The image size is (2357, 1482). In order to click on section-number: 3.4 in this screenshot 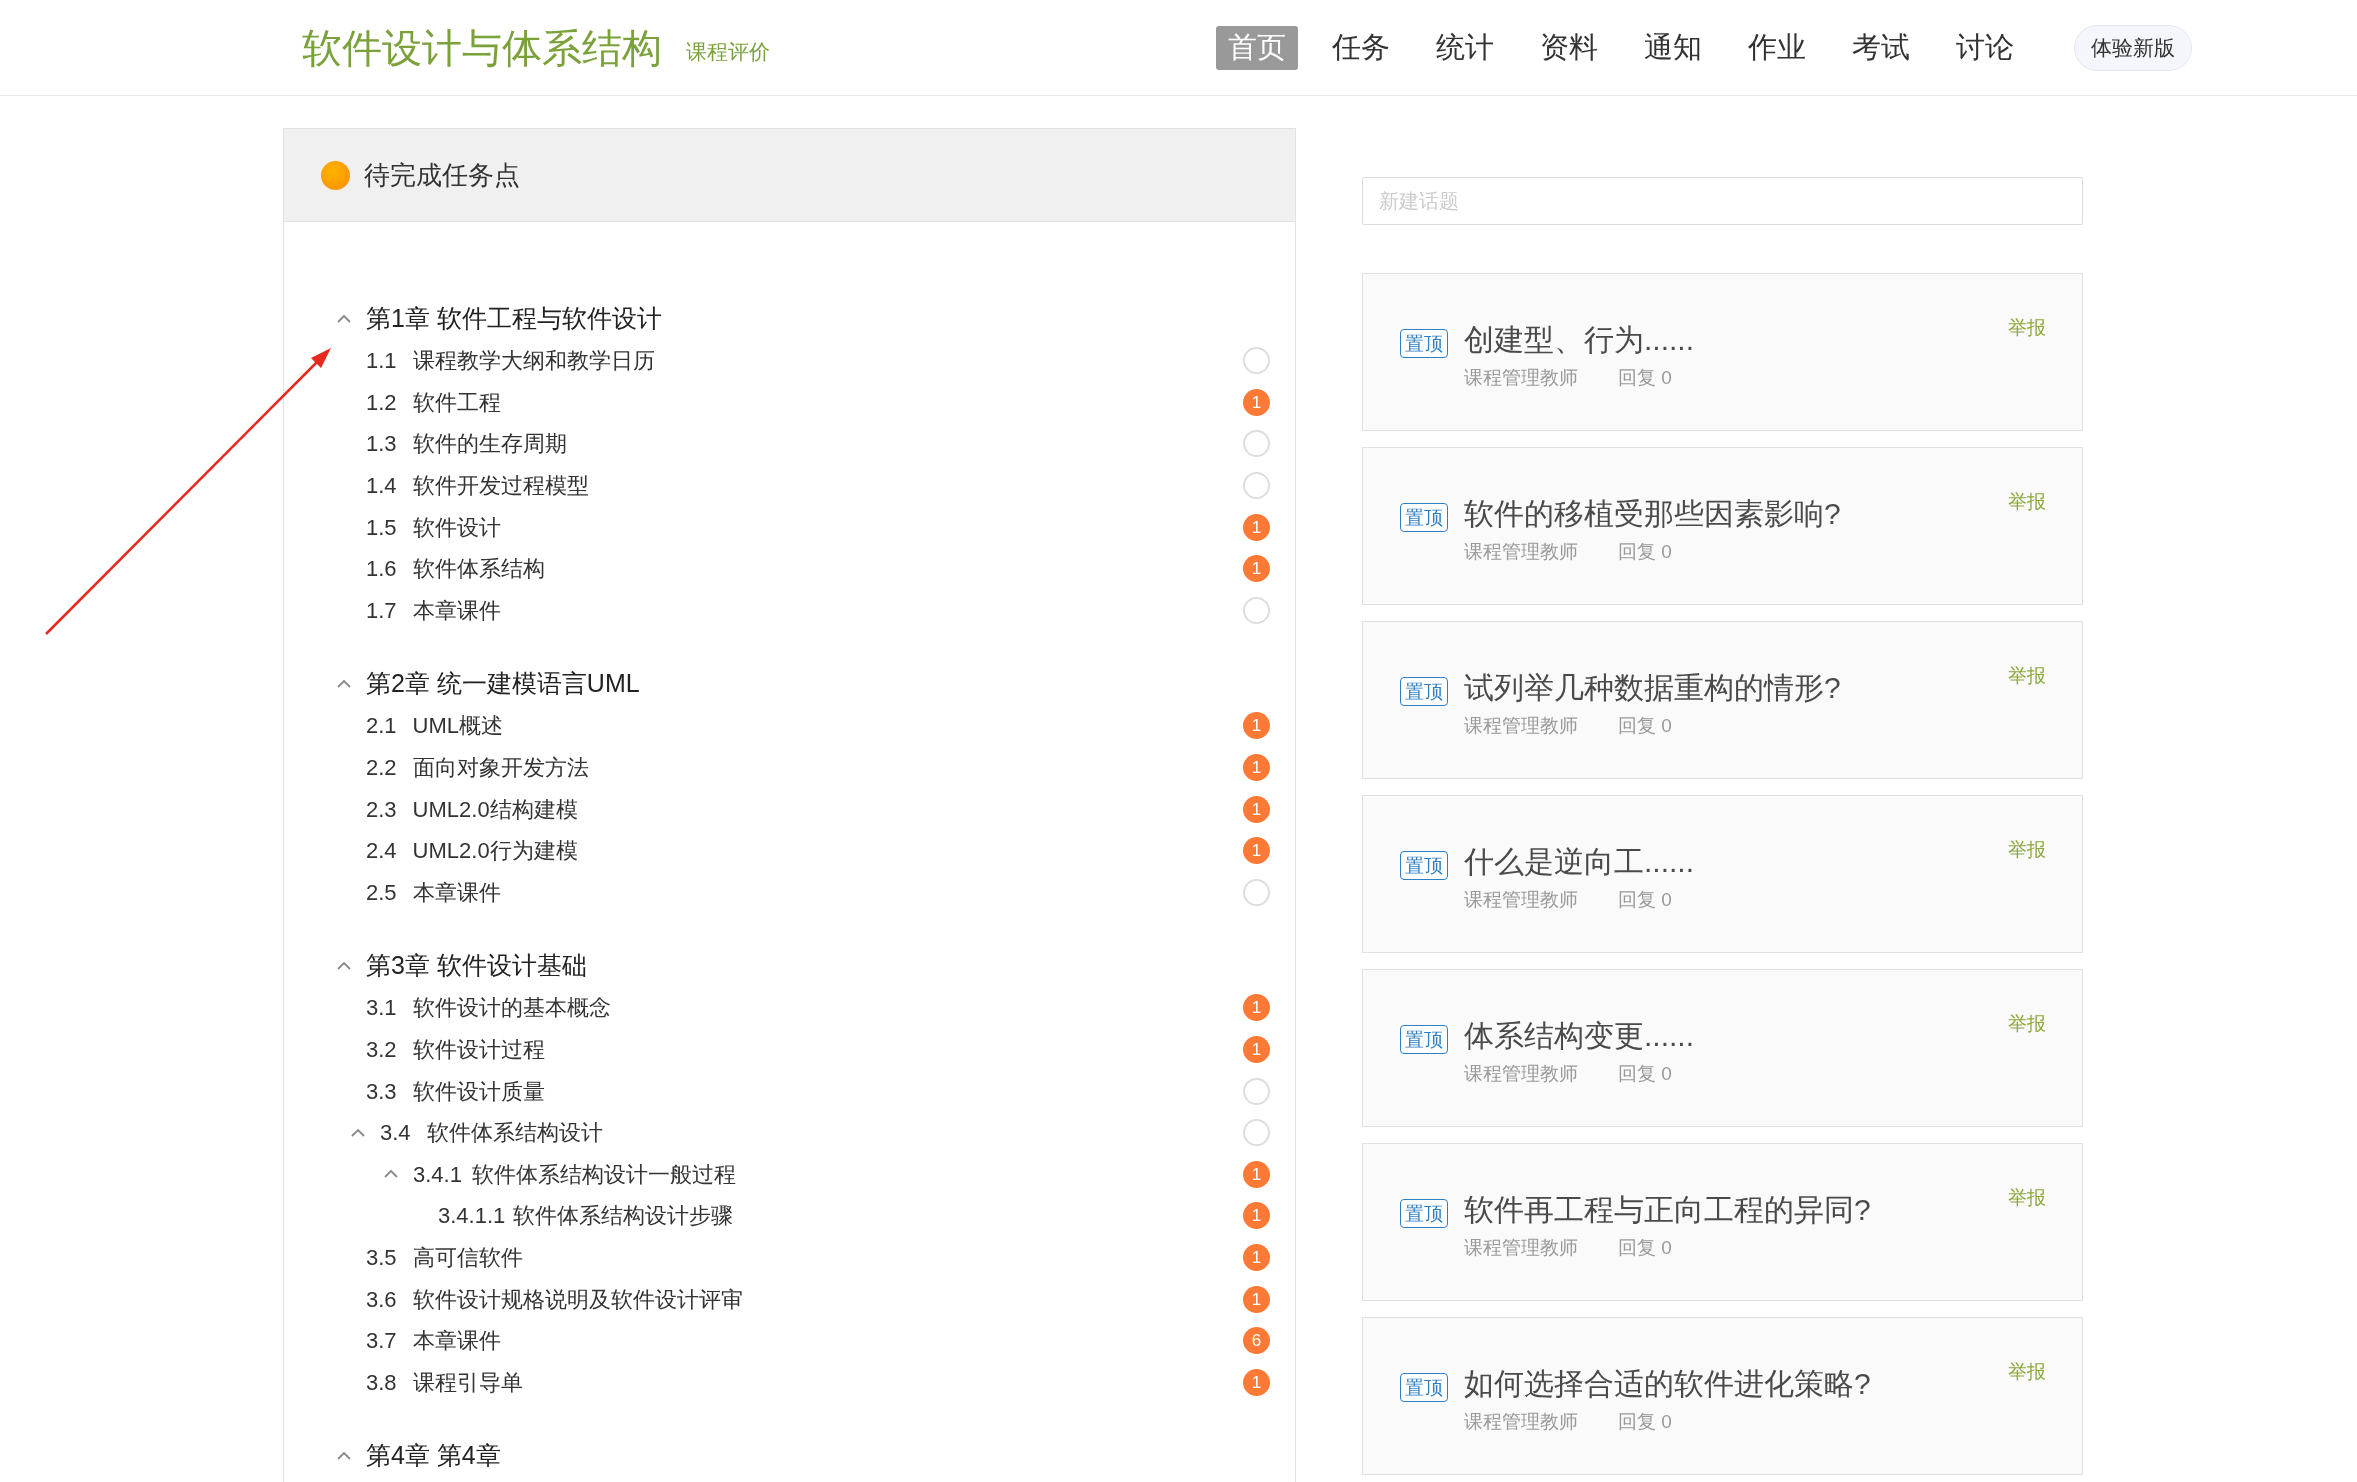, I will do `click(395, 1133)`.